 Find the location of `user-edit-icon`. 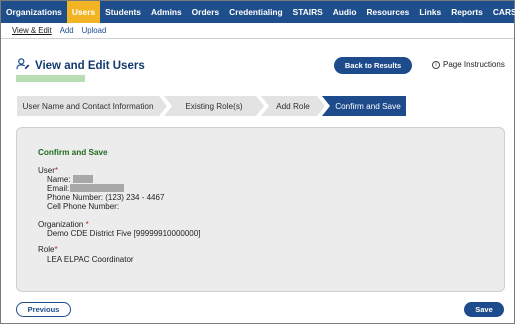

user-edit-icon is located at coordinates (23, 66).